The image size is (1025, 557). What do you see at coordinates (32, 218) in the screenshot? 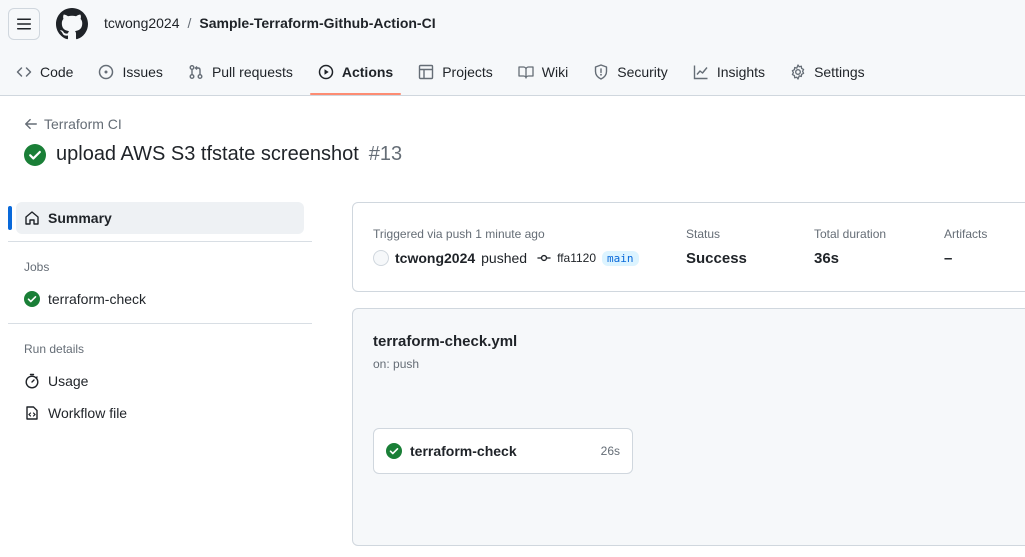
I see `home-icon` at bounding box center [32, 218].